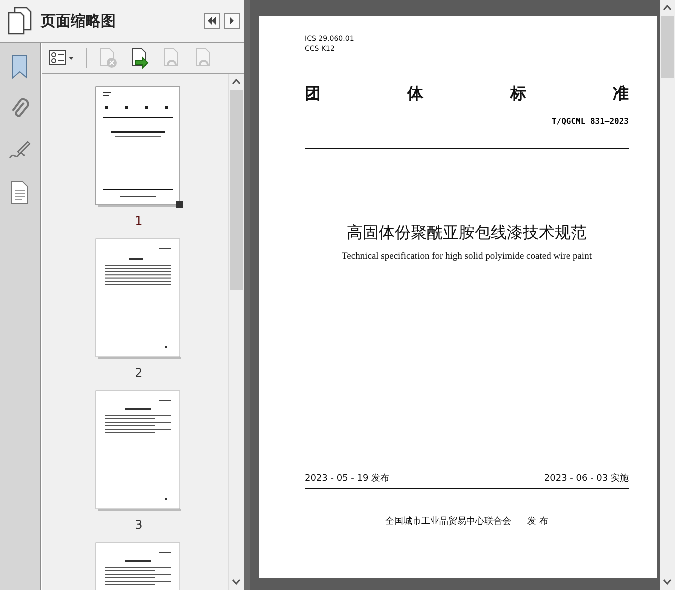  What do you see at coordinates (347, 478) in the screenshot?
I see `publish-date: 2023 - 05 - 19 发布` at bounding box center [347, 478].